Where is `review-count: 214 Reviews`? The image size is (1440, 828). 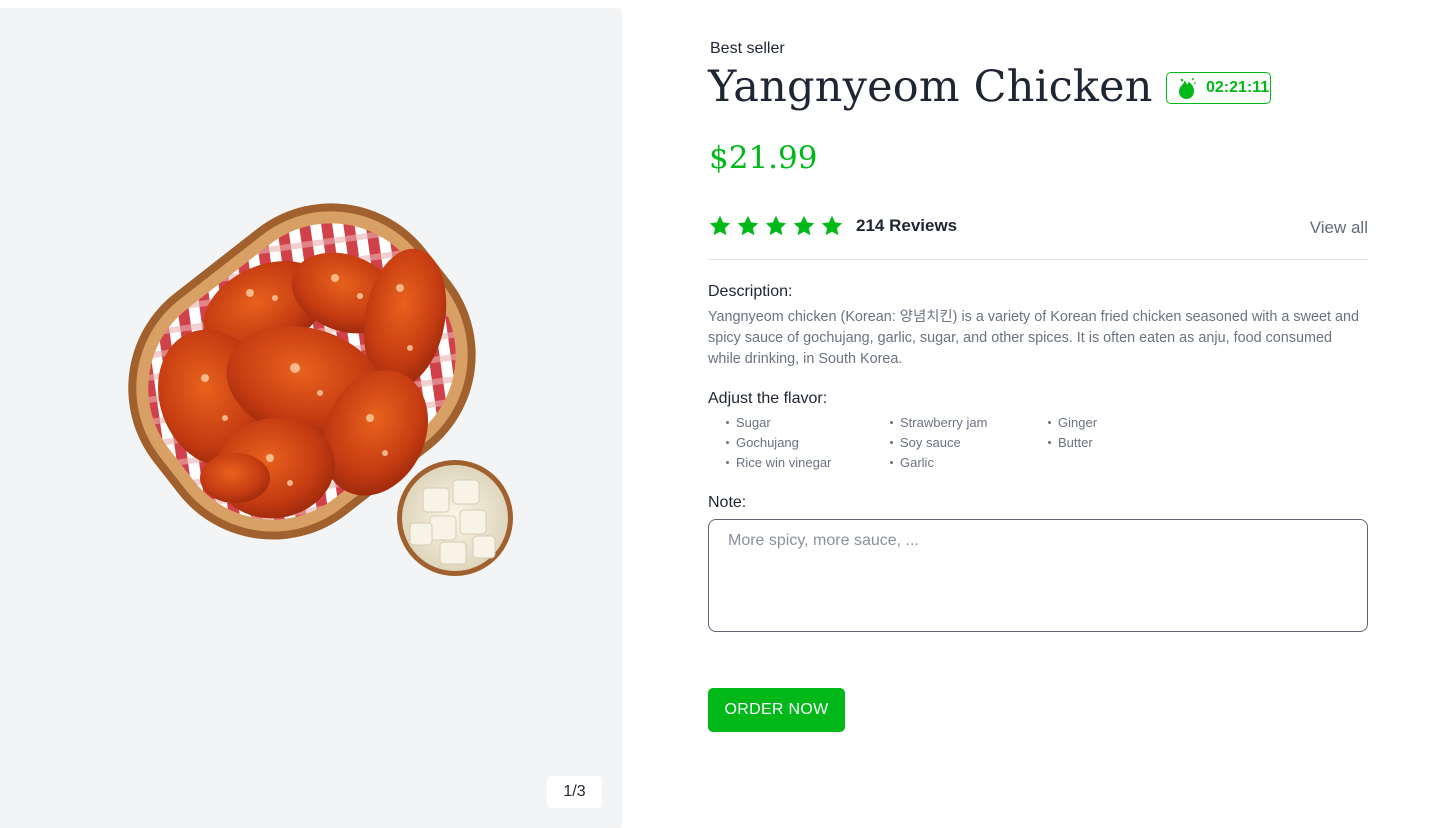
review-count: 214 Reviews is located at coordinates (907, 225).